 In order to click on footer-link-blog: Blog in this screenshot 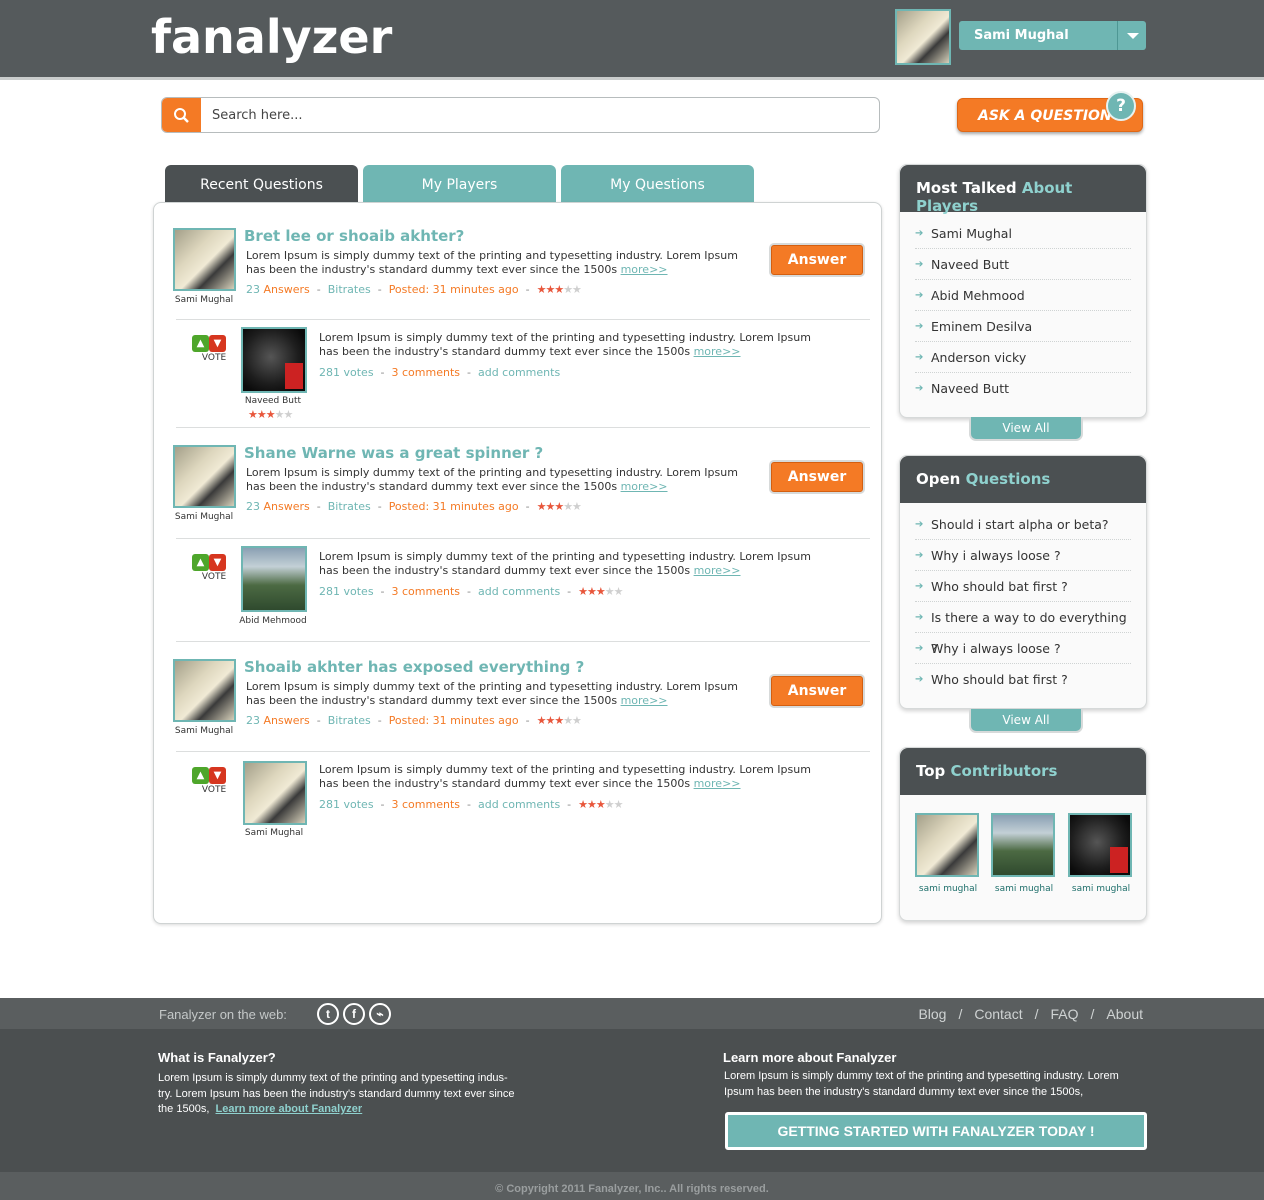, I will do `click(932, 1014)`.